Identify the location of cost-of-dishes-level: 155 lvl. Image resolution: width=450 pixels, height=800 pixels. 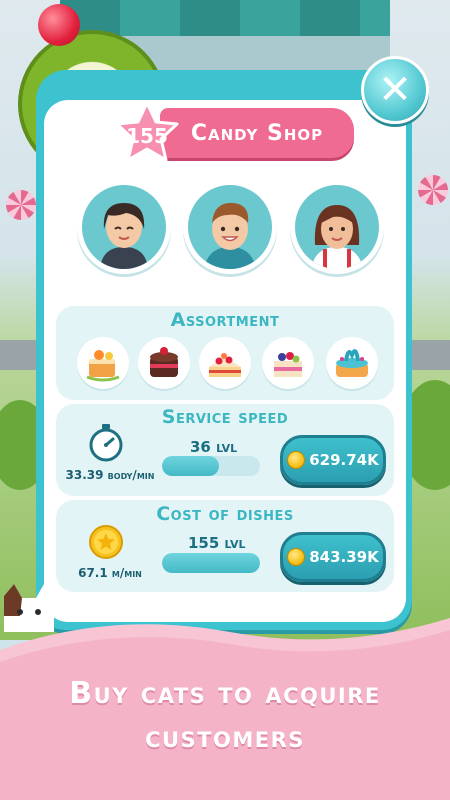
(217, 543).